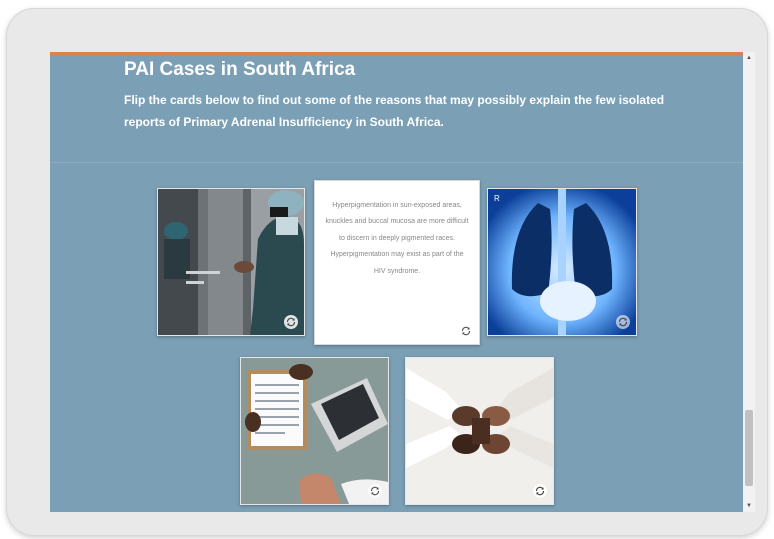 This screenshot has height=539, width=774. Describe the element at coordinates (402, 53) in the screenshot. I see `header-accent-bar` at that location.